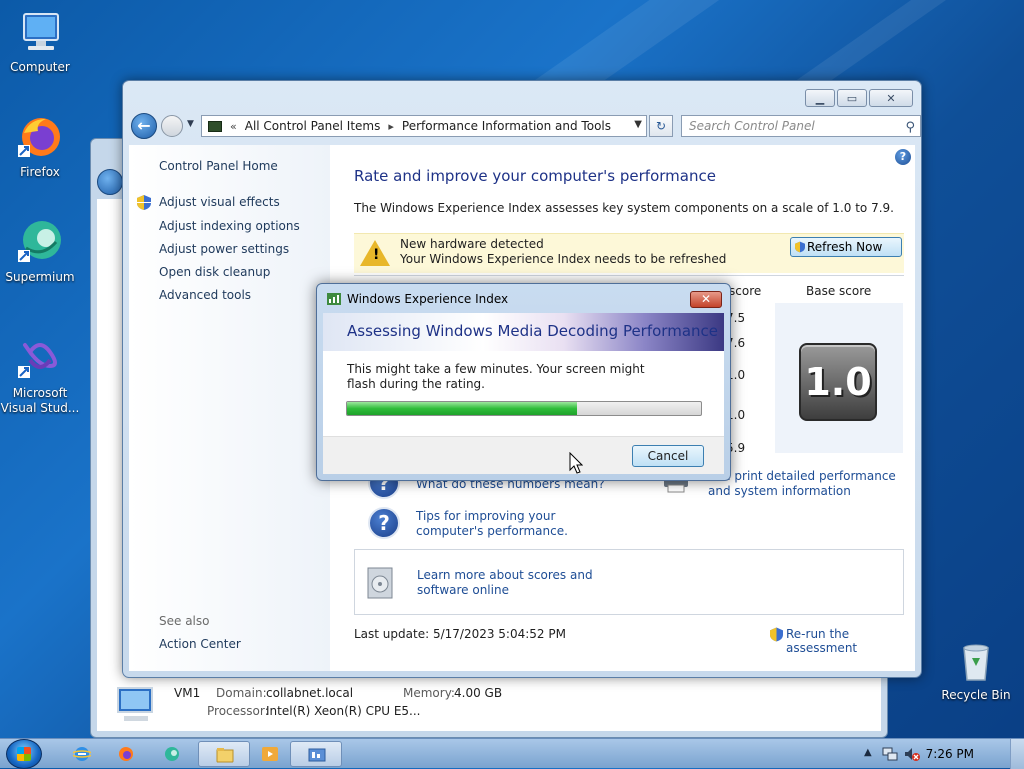  What do you see at coordinates (218, 166) in the screenshot?
I see `control-panel-home-link: Control Panel Home` at bounding box center [218, 166].